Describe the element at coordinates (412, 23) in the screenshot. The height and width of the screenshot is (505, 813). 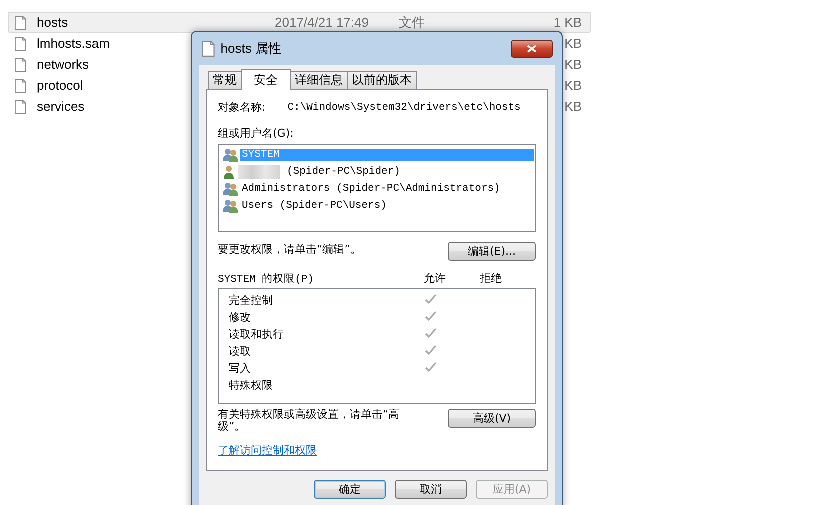
I see `file-type: 文件` at that location.